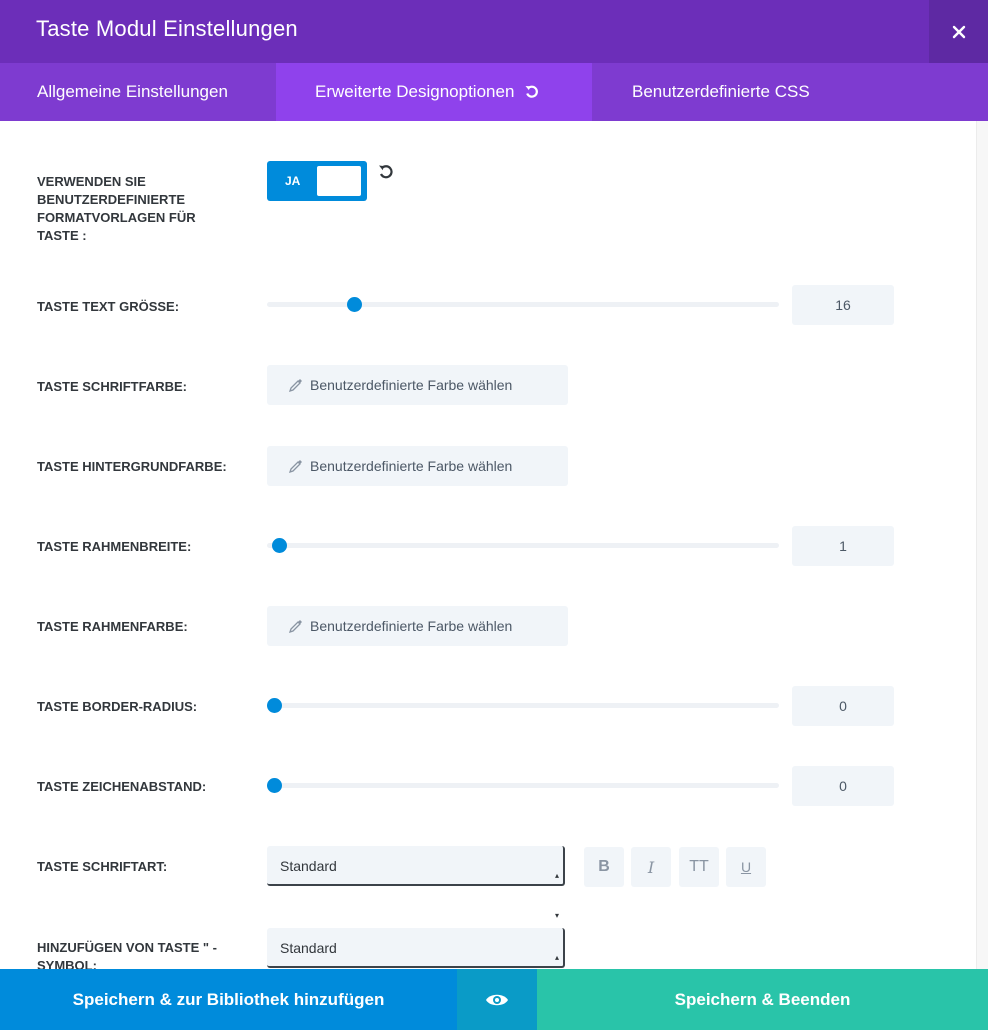 Image resolution: width=988 pixels, height=1030 pixels. Describe the element at coordinates (523, 304) in the screenshot. I see `text-size-slider` at that location.